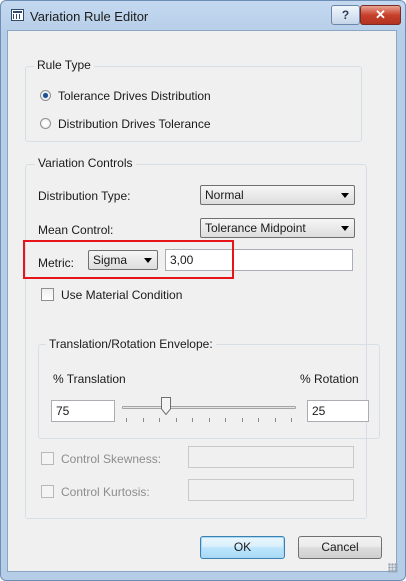 This screenshot has height=581, width=406. I want to click on resize-grip-icon, so click(393, 568).